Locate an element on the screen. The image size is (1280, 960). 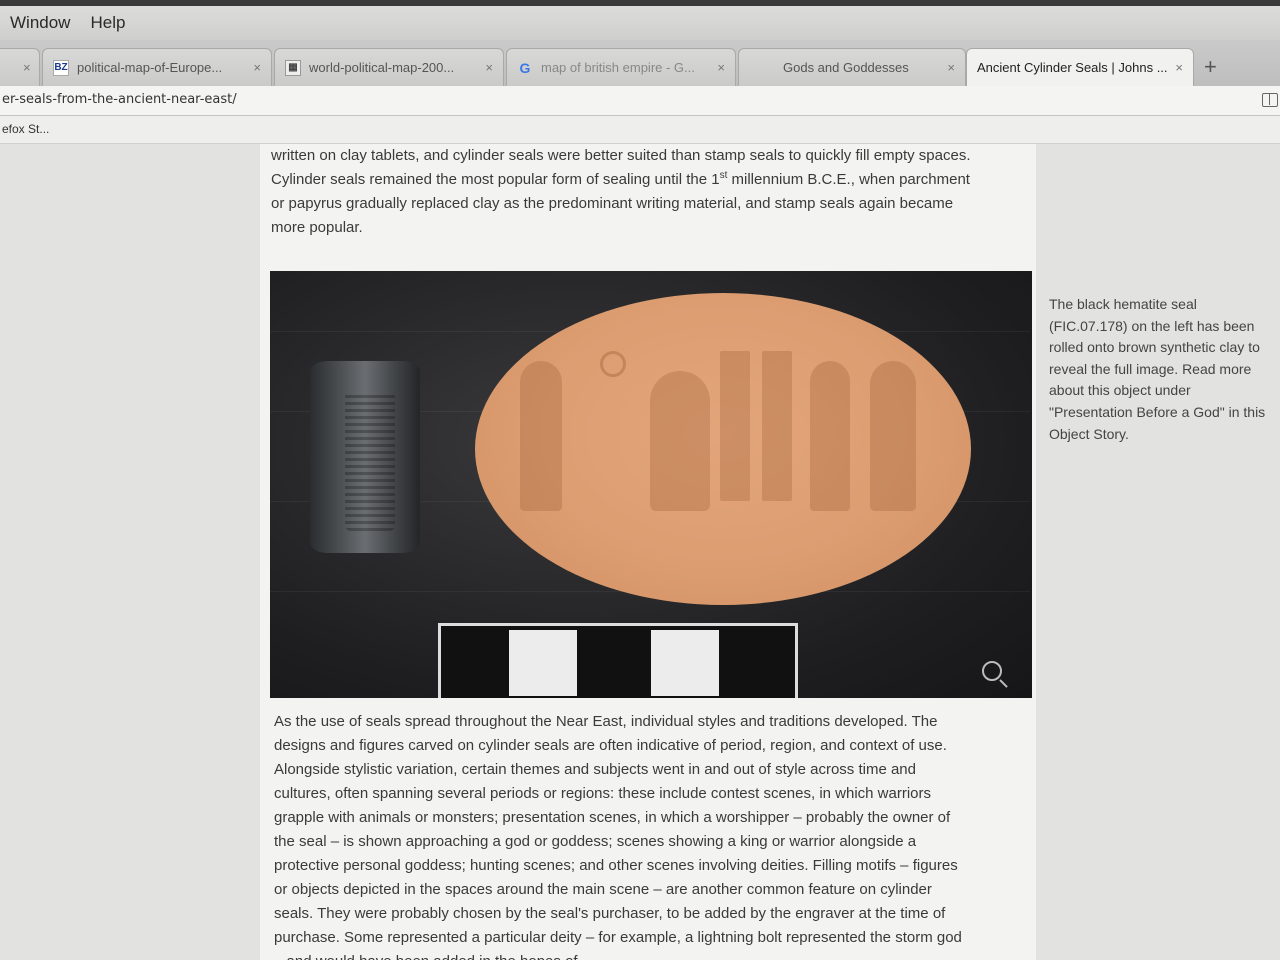
tab-ancient-cylinder-seals: Ancient Cylinder Seals | Johns ... × is located at coordinates (1080, 67).